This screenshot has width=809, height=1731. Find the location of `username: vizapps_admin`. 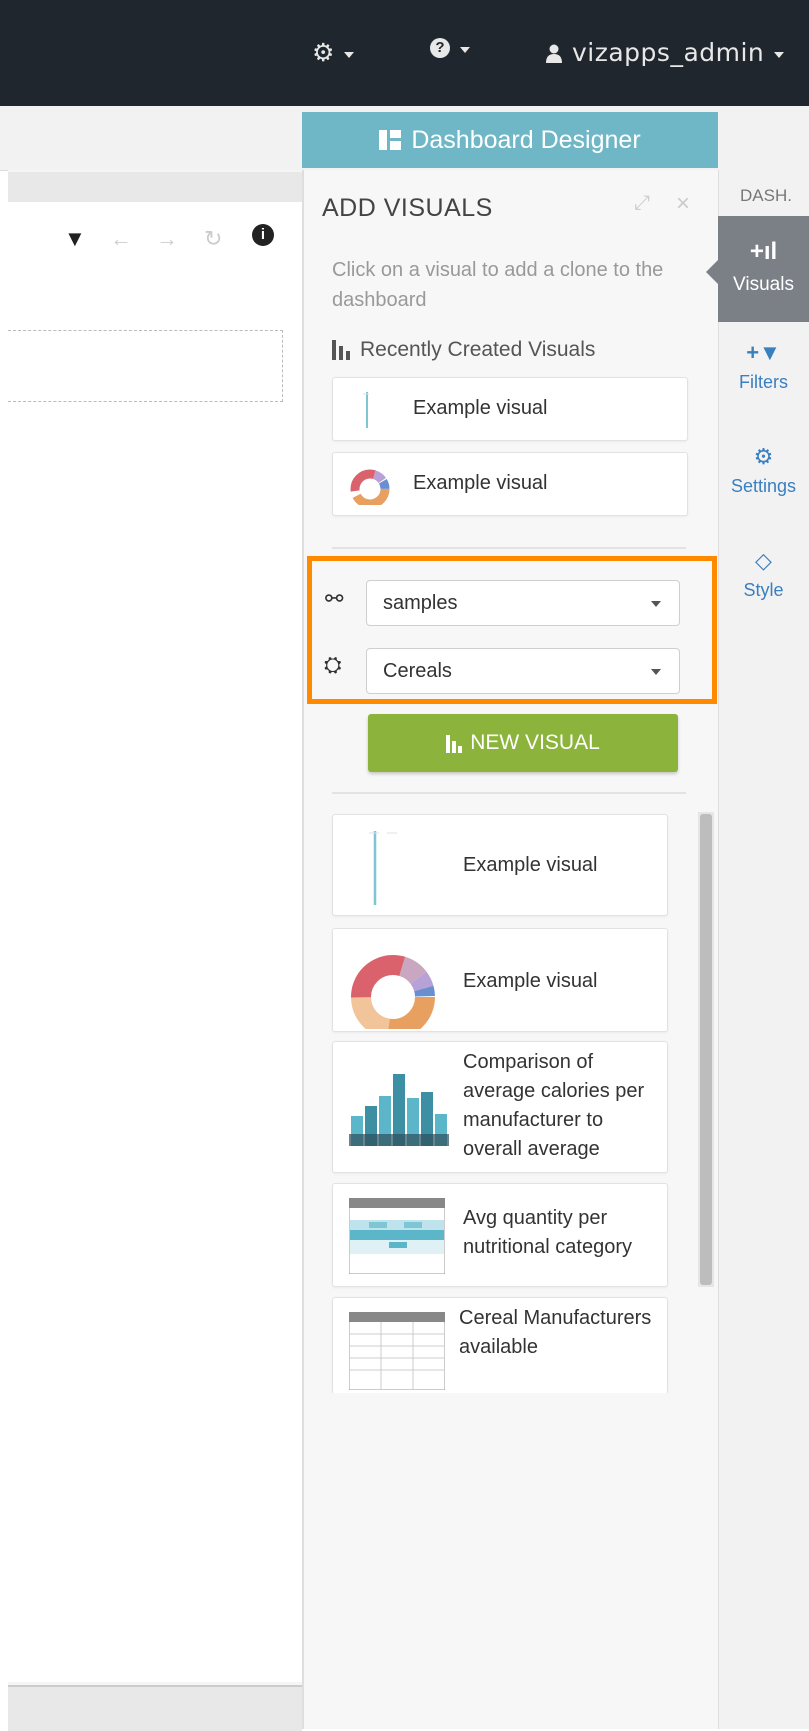

username: vizapps_admin is located at coordinates (668, 52).